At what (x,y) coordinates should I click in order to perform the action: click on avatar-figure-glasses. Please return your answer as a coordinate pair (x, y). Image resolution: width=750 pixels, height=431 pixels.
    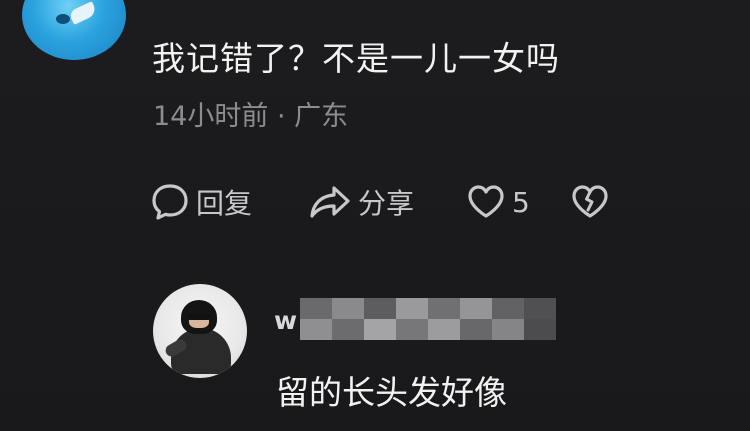
    Looking at the image, I should click on (199, 317).